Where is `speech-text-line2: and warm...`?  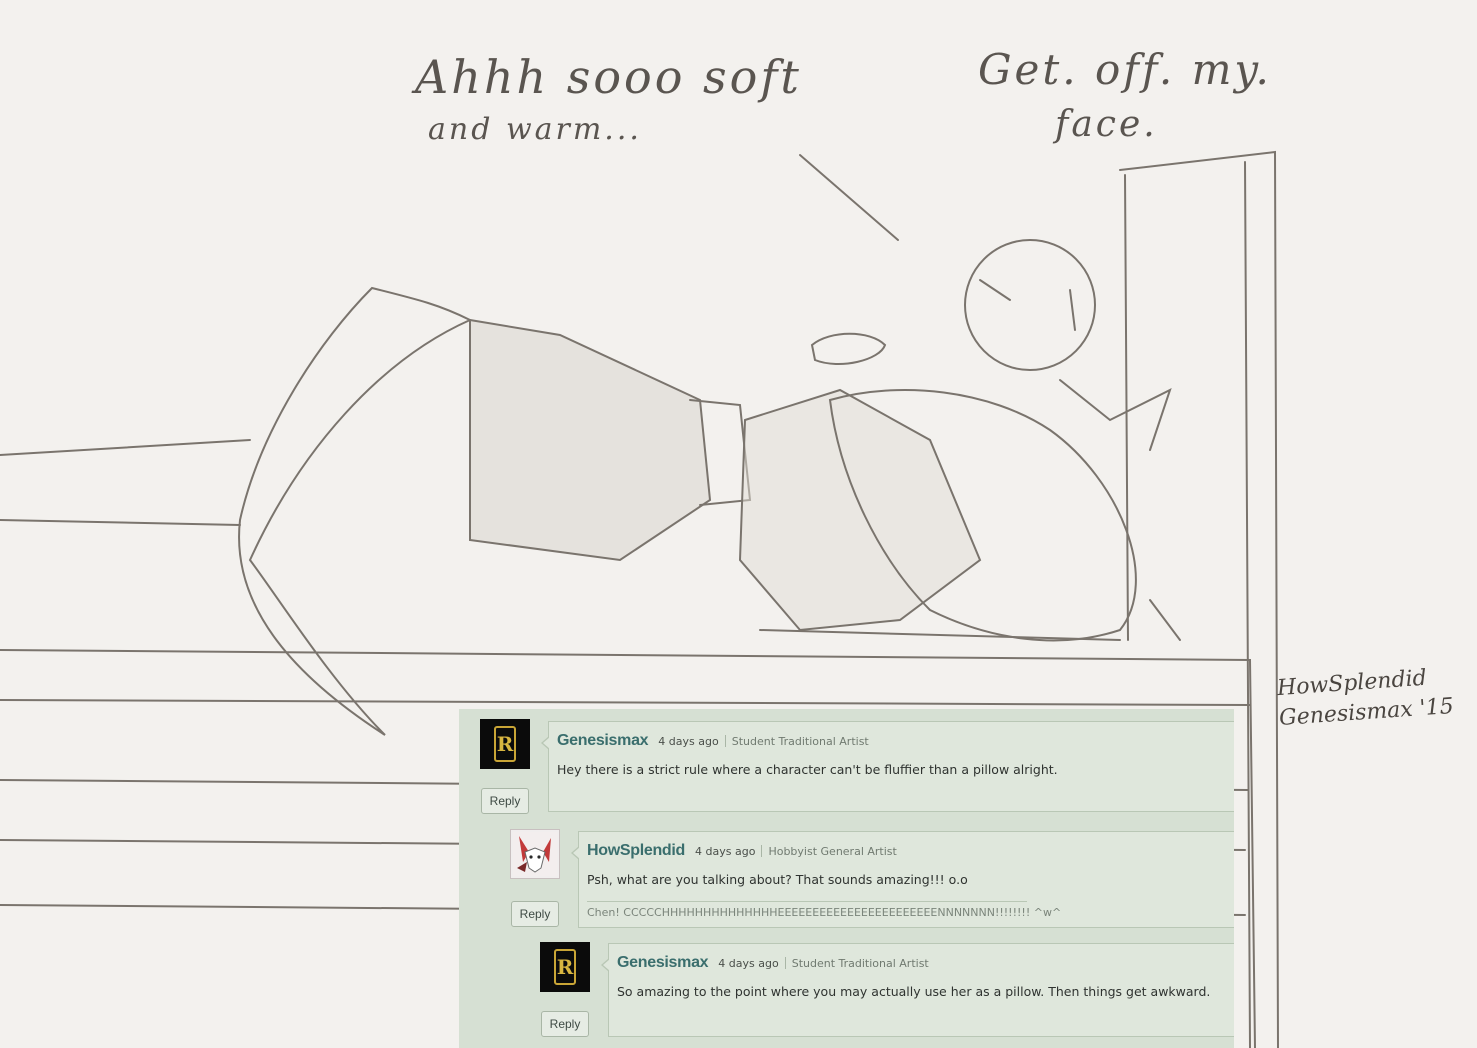 speech-text-line2: and warm... is located at coordinates (535, 129).